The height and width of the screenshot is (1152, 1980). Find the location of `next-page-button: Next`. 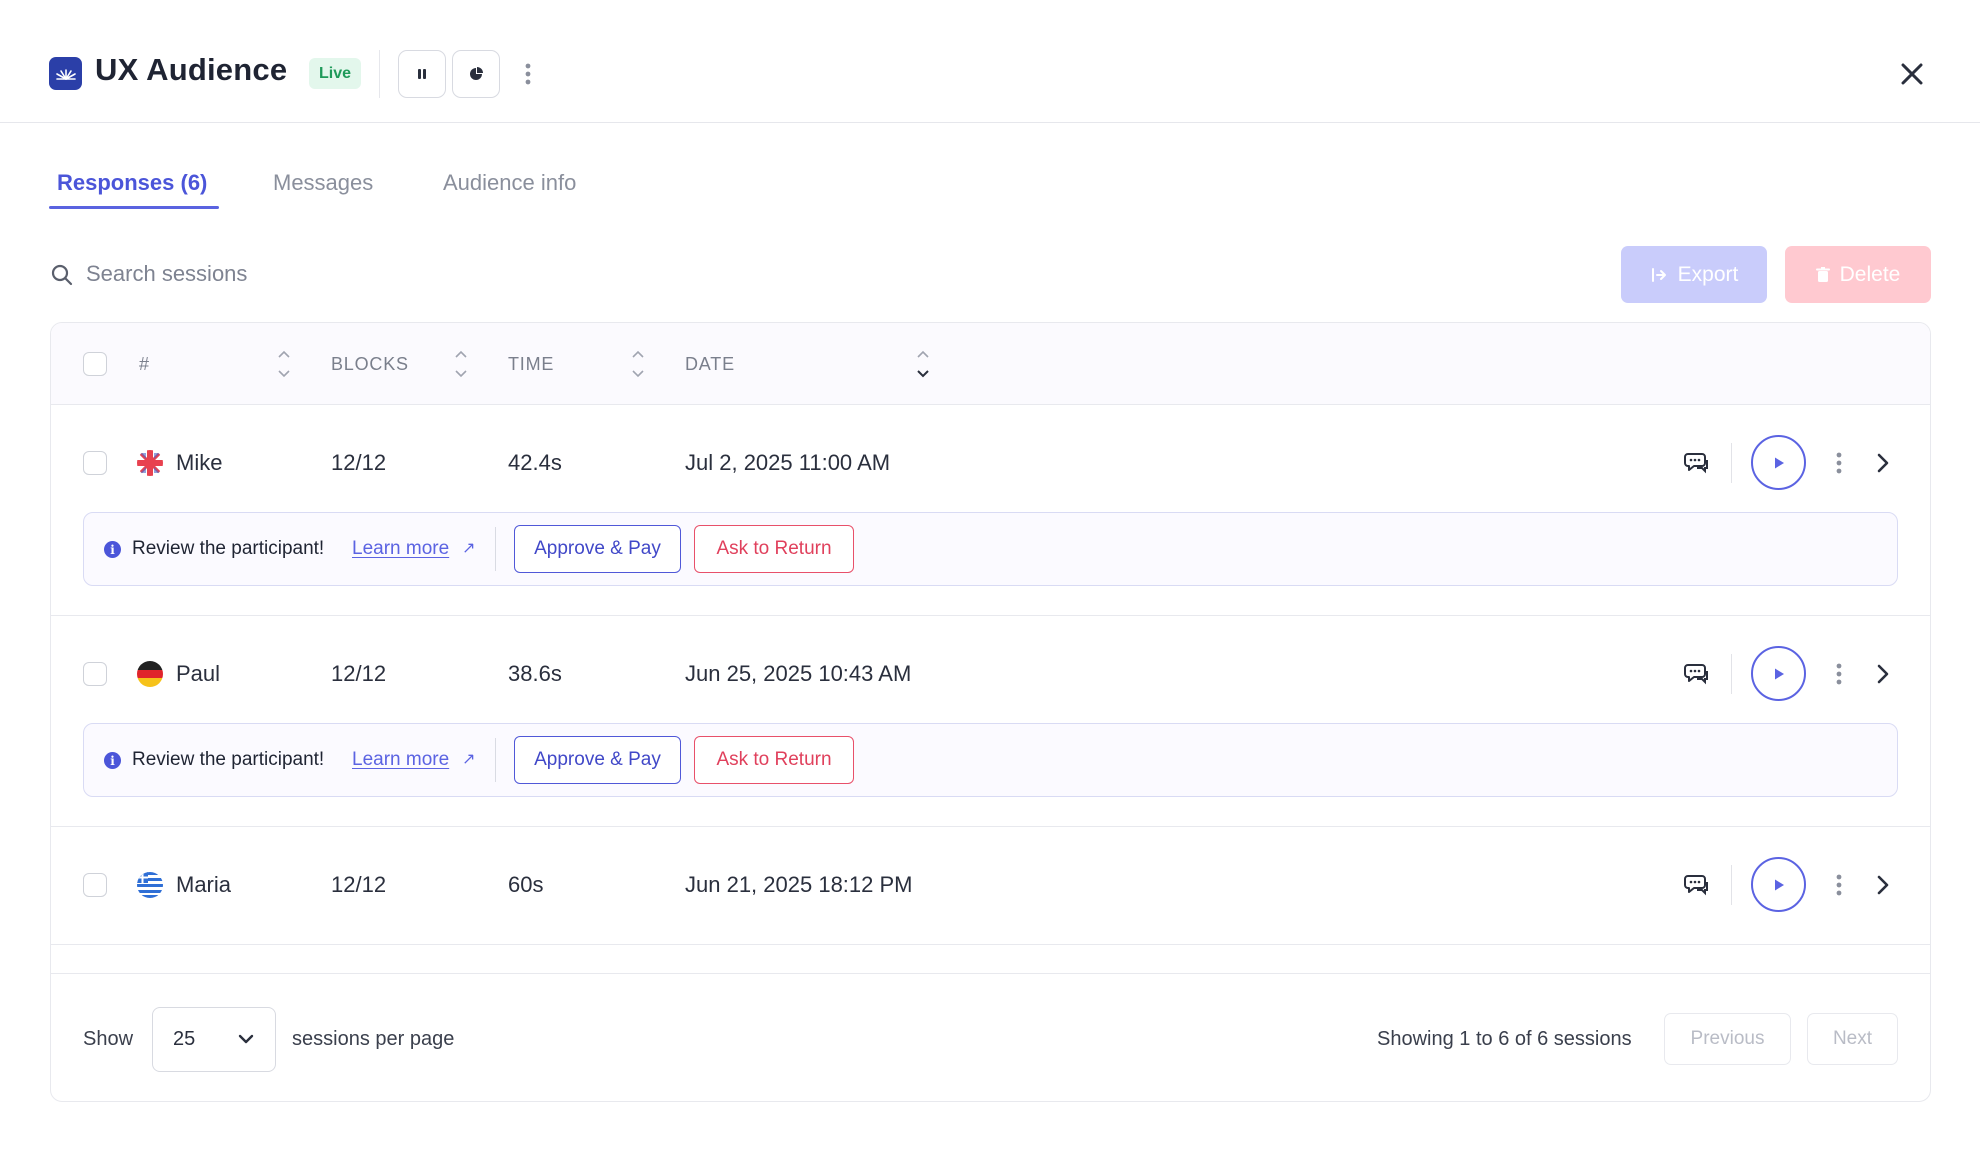

next-page-button: Next is located at coordinates (1852, 1039).